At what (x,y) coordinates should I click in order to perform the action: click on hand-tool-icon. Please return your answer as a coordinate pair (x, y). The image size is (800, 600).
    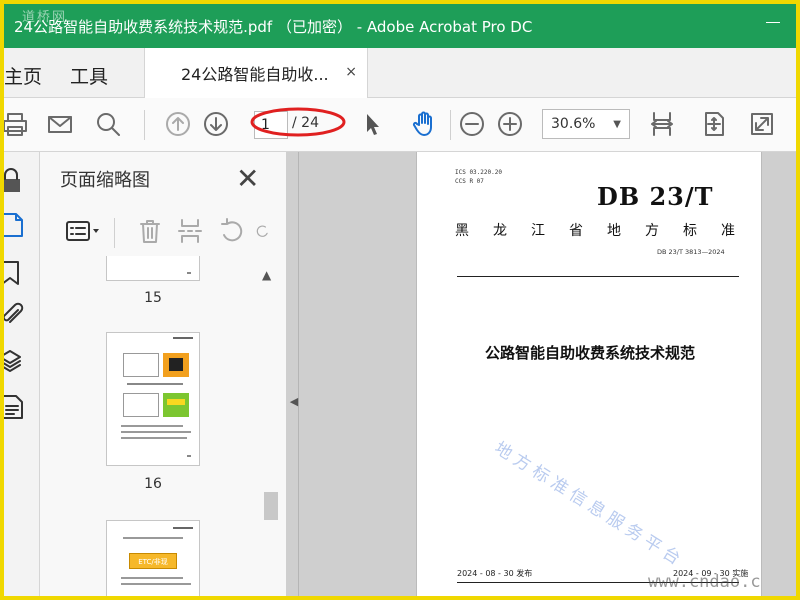
    Looking at the image, I should click on (424, 124).